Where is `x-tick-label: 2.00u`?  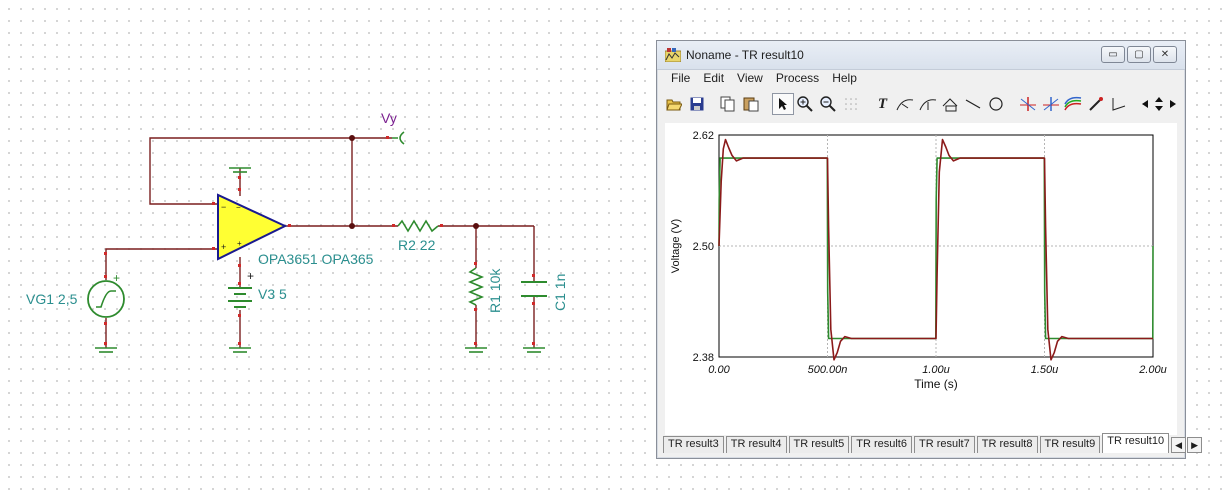 x-tick-label: 2.00u is located at coordinates (1152, 370).